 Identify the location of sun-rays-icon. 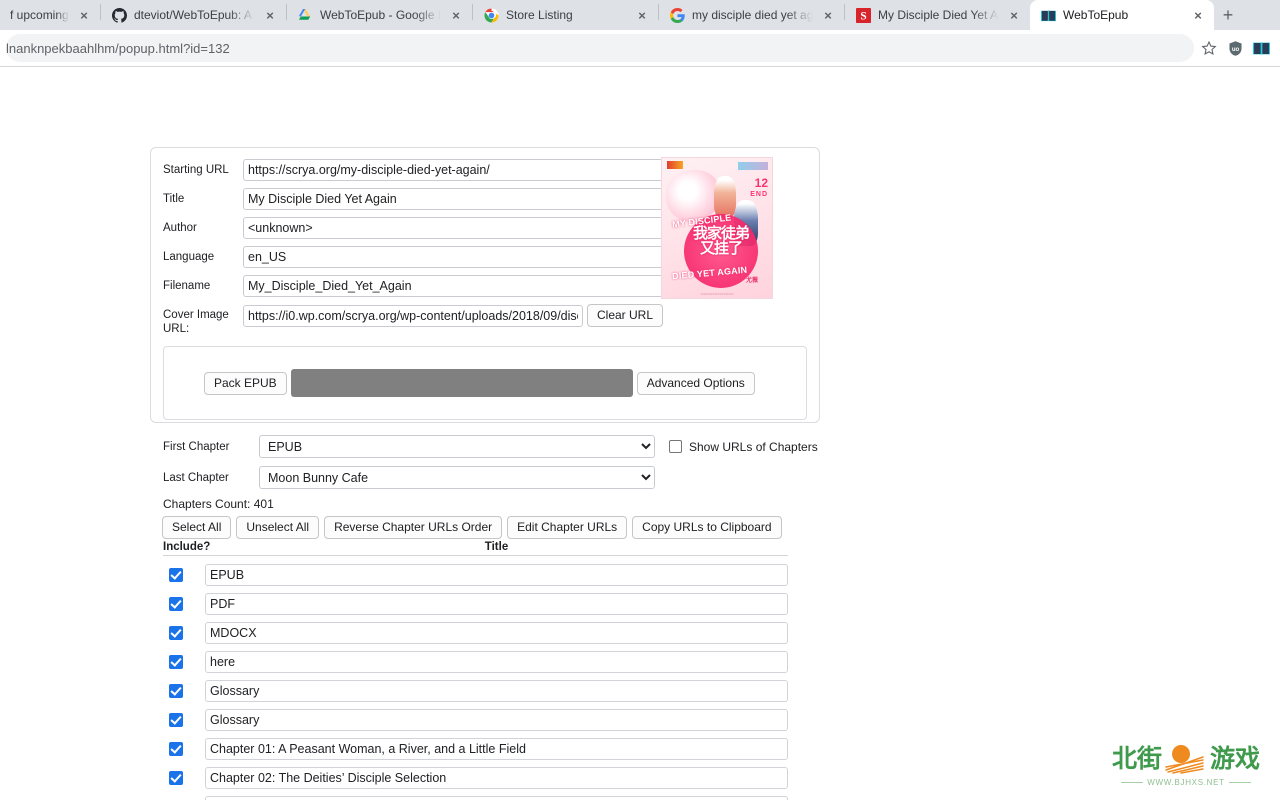
(1186, 759).